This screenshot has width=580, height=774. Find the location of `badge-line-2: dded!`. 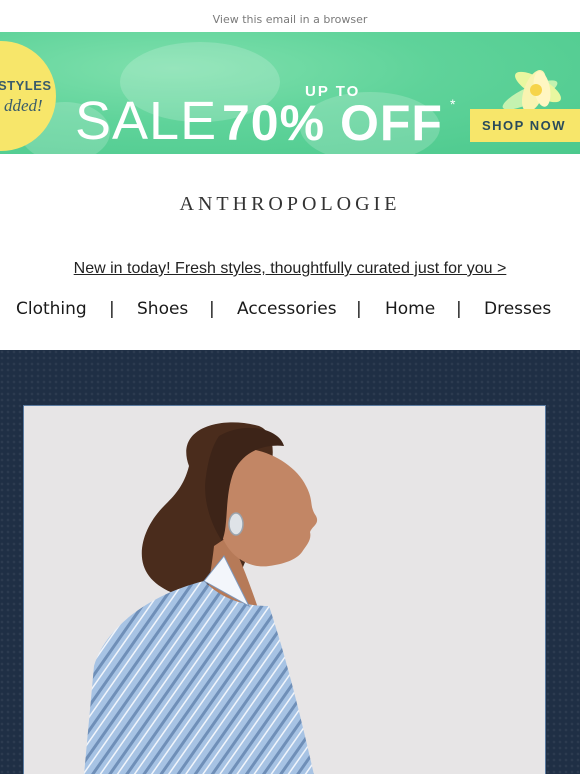

badge-line-2: dded! is located at coordinates (23, 105).